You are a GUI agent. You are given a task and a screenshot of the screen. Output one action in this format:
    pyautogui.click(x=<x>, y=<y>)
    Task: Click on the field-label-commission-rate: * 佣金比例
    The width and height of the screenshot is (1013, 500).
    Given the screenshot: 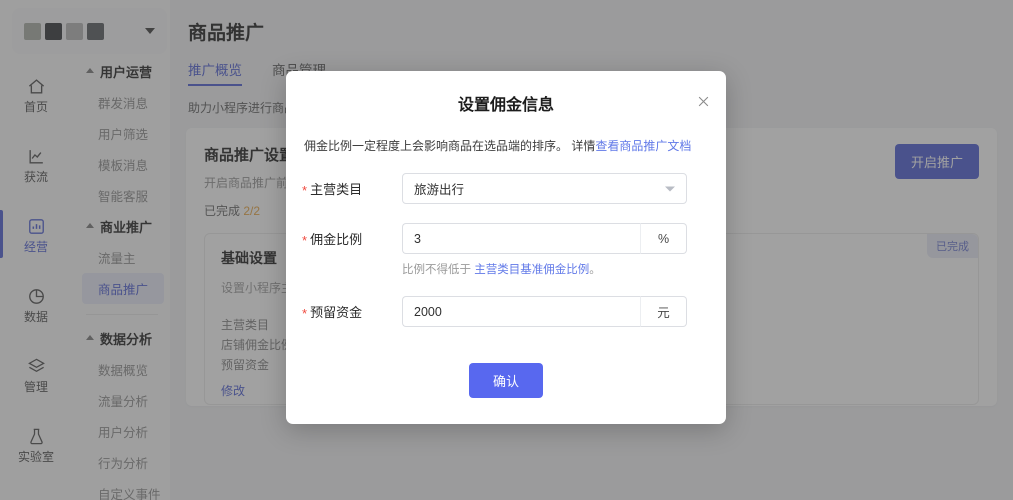 What is the action you would take?
    pyautogui.click(x=352, y=238)
    